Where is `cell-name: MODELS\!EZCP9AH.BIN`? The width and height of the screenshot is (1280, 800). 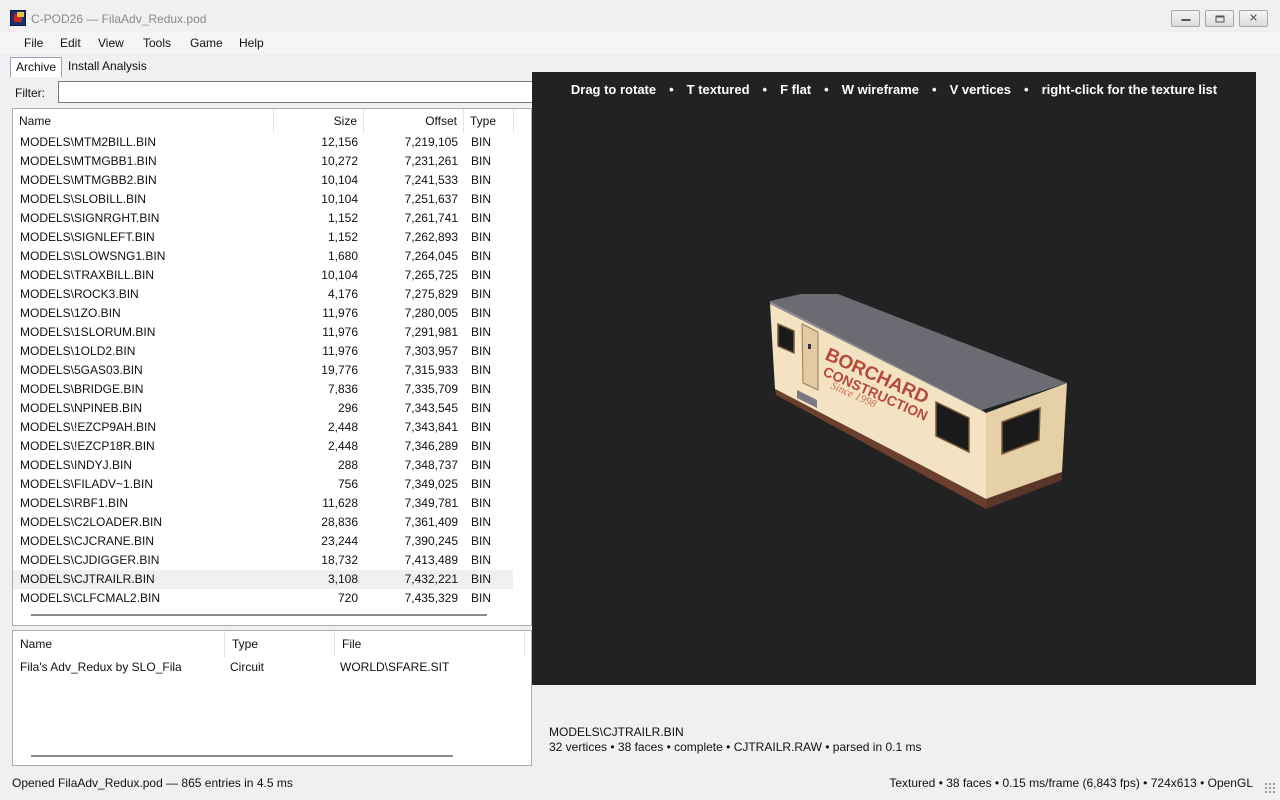 cell-name: MODELS\!EZCP9AH.BIN is located at coordinates (88, 427).